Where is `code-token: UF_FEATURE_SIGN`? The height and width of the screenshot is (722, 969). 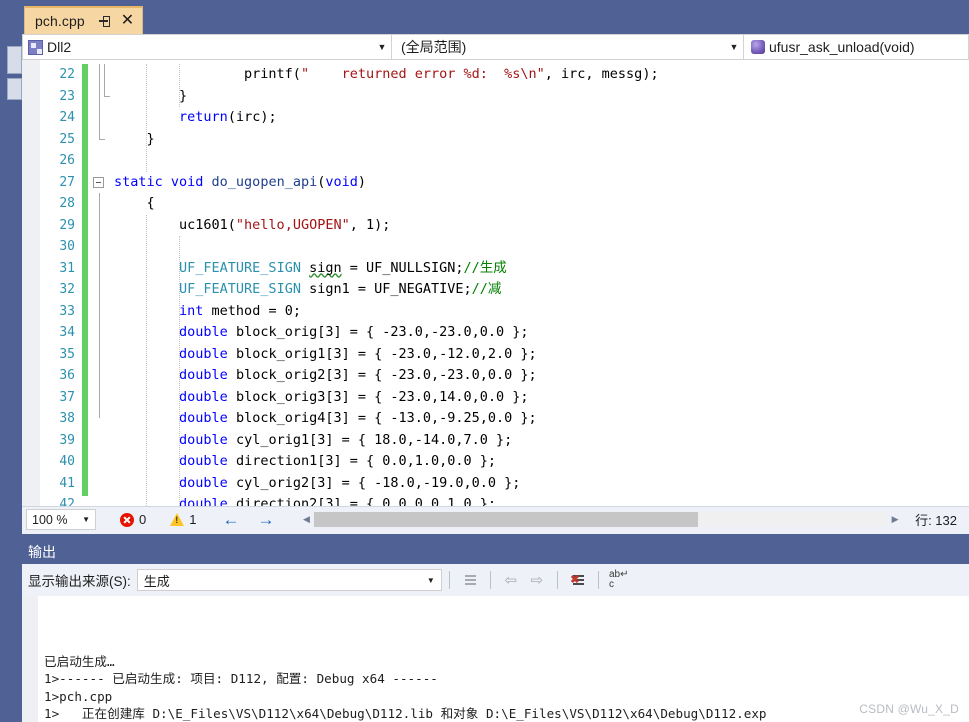
code-token: UF_FEATURE_SIGN is located at coordinates (240, 267).